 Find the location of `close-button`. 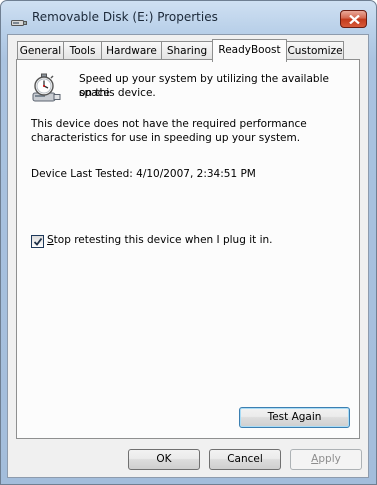

close-button is located at coordinates (353, 19).